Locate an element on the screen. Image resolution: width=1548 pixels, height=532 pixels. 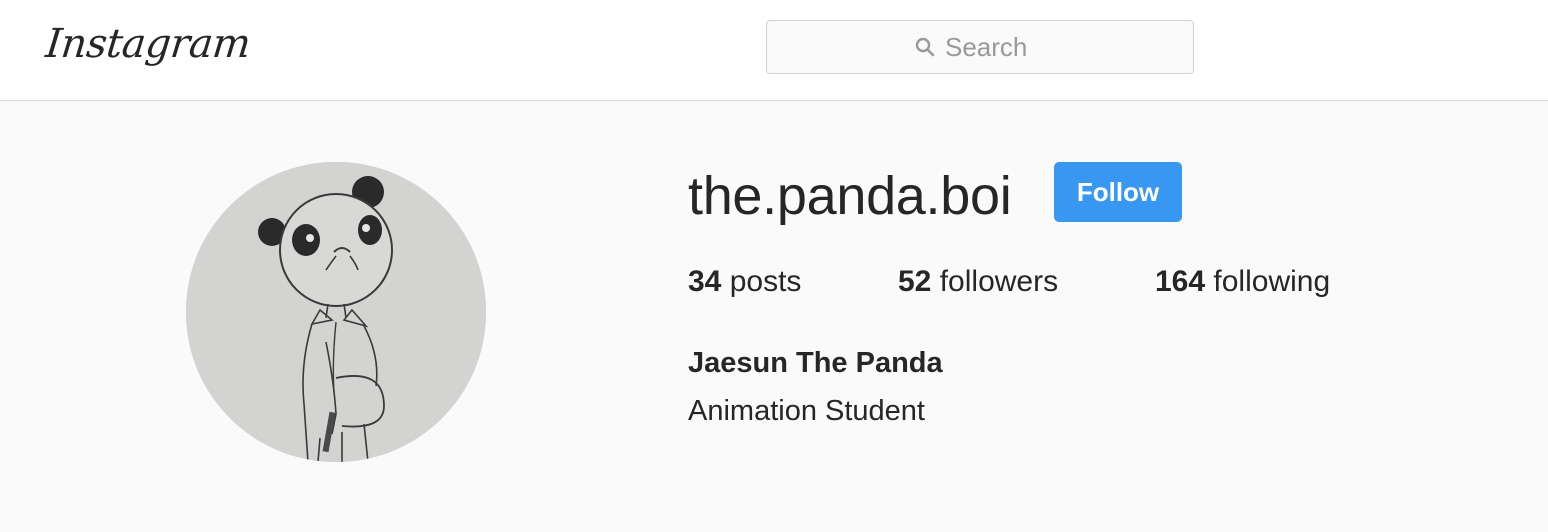
followers-label: followers is located at coordinates (999, 281).